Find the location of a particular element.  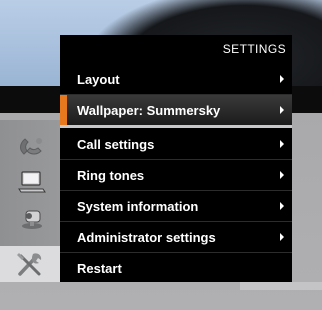

laptop-icon is located at coordinates (32, 182).